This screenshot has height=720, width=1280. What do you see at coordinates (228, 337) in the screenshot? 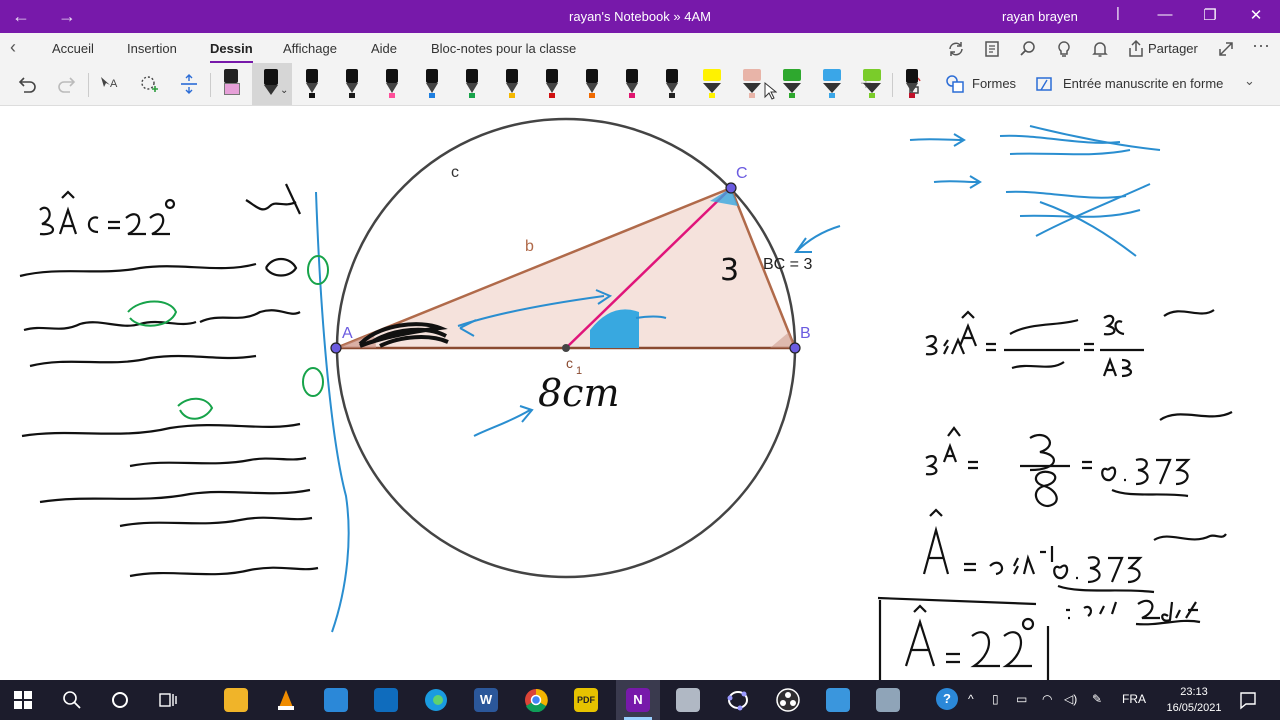
I see `green-annotations` at bounding box center [228, 337].